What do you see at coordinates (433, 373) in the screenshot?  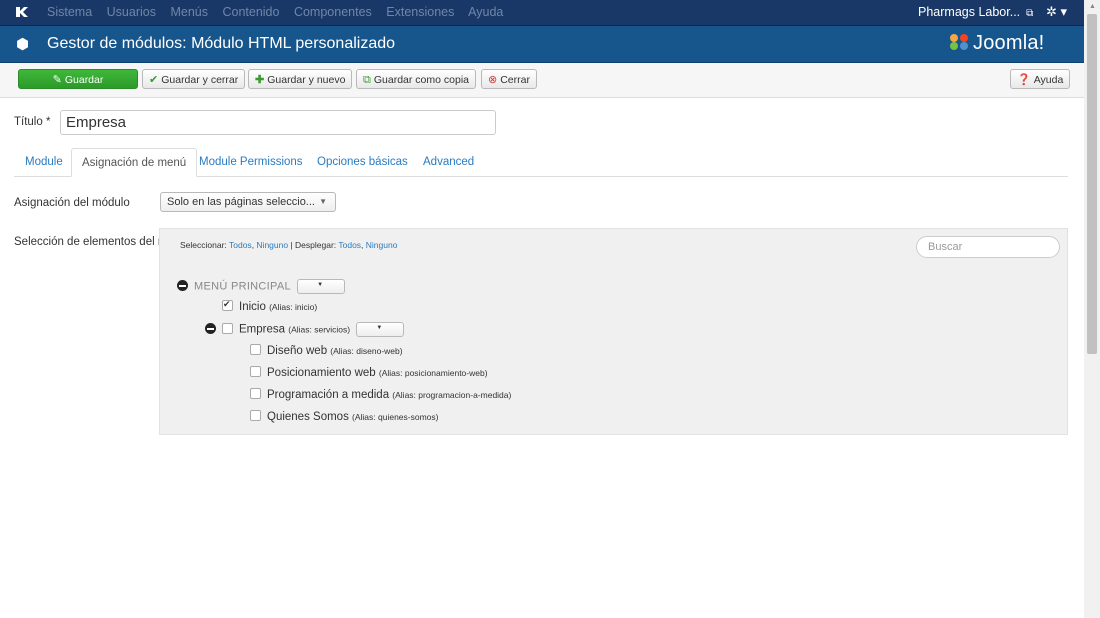 I see `item-alias: (Alias: posicionamiento-web)` at bounding box center [433, 373].